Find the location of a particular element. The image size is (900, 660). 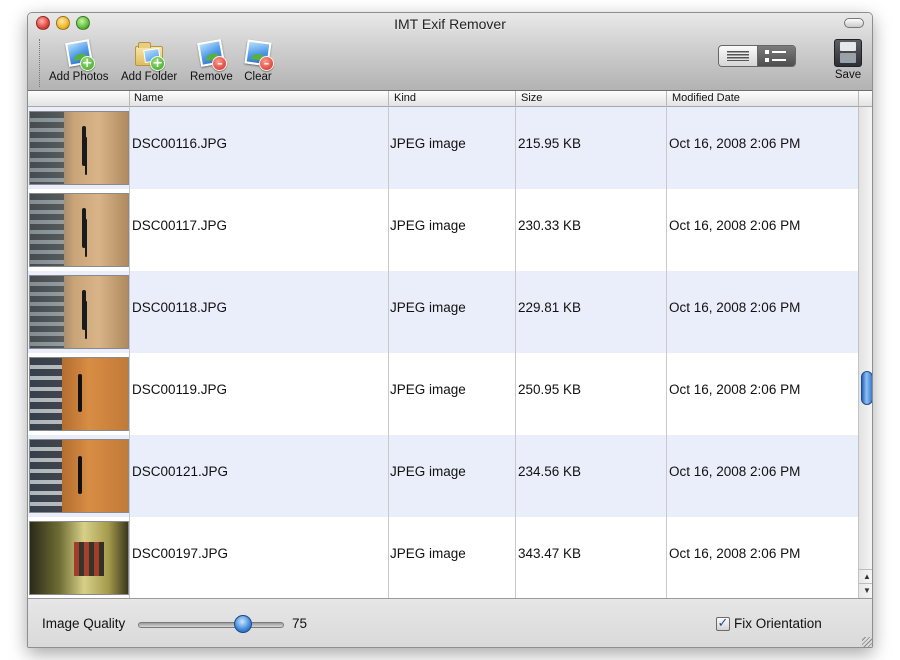

vertical-scrollbar: ▲ ▼ is located at coordinates (865, 353).